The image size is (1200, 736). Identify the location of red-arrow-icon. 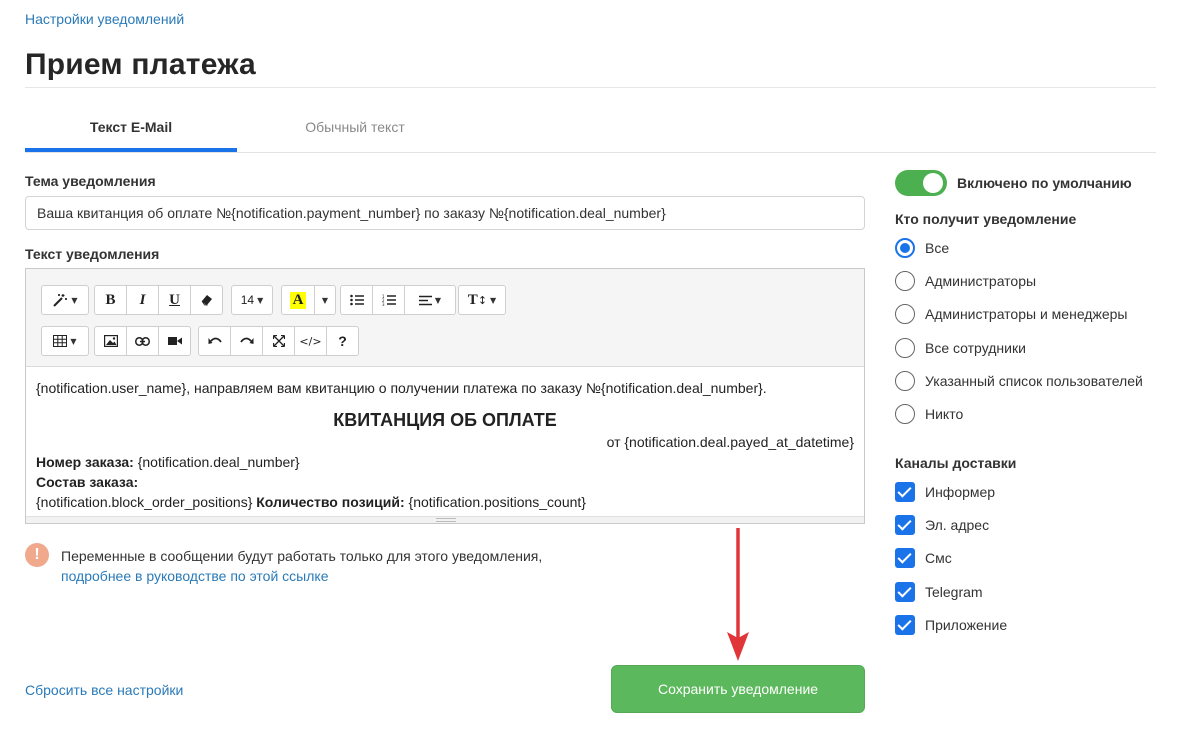
(738, 594).